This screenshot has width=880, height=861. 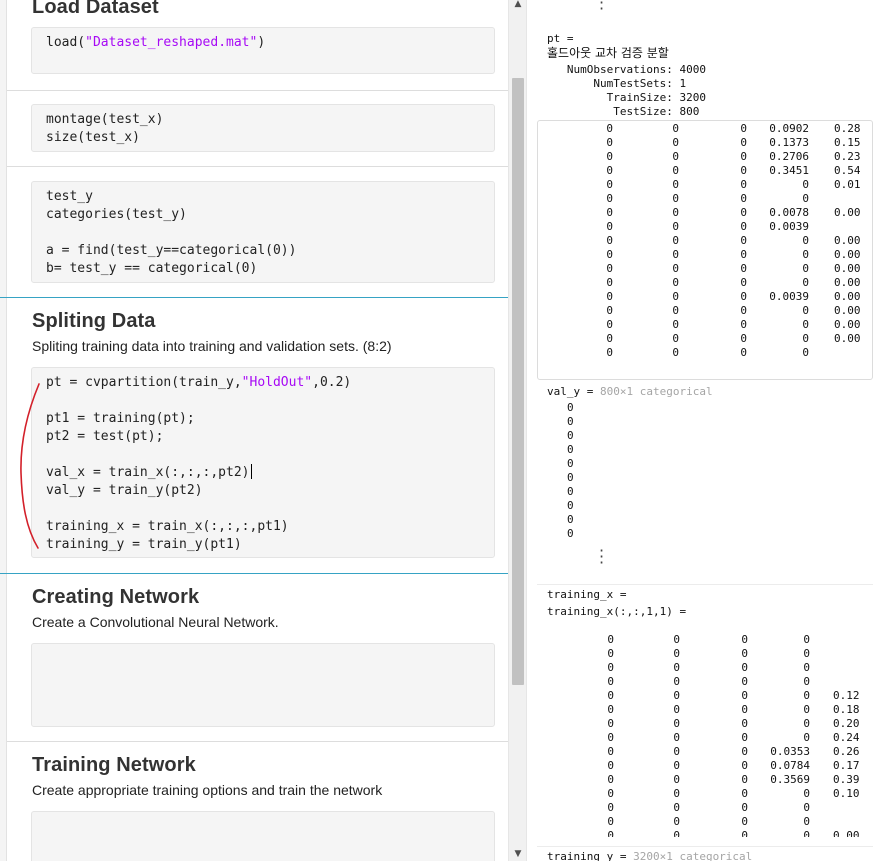 What do you see at coordinates (93, 138) in the screenshot?
I see `code-line: size(test_x)` at bounding box center [93, 138].